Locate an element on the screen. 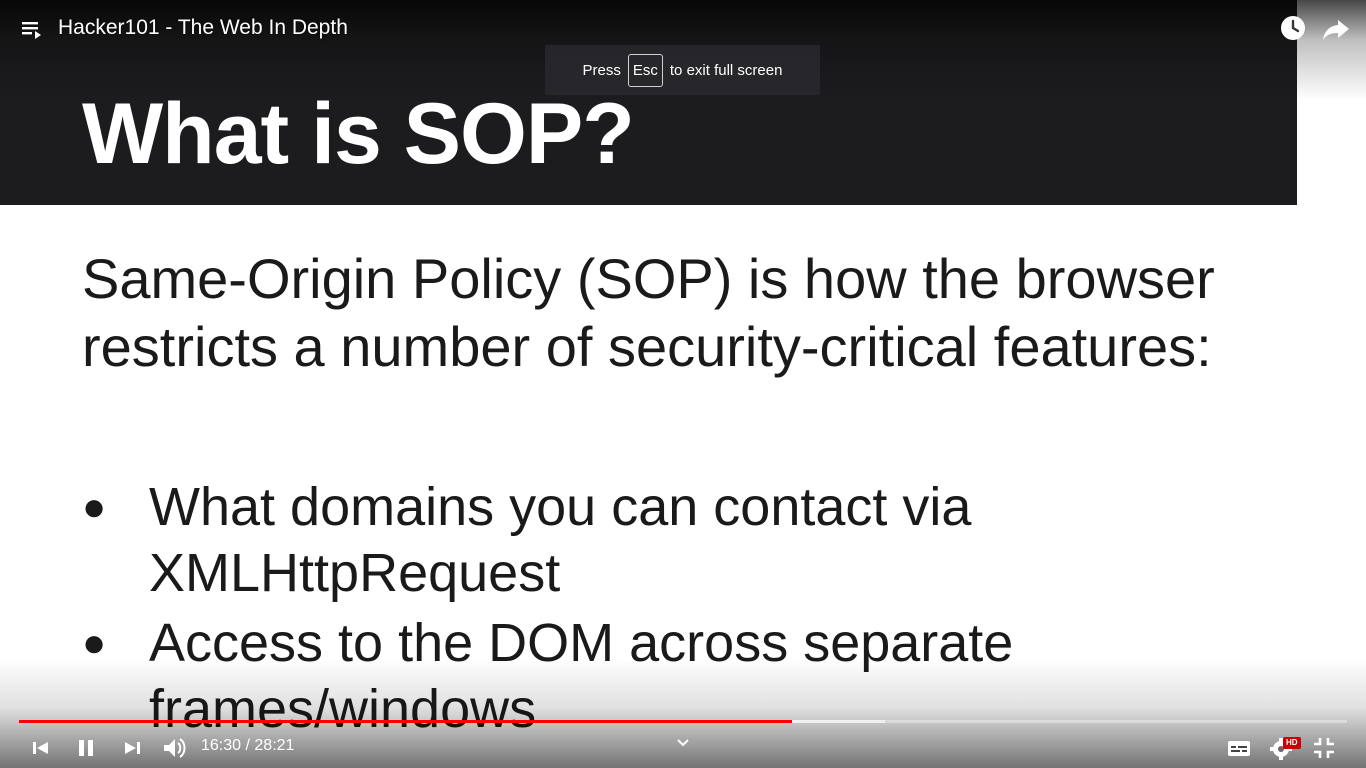  video-title-link: Hacker101 - The Web In Depth is located at coordinates (203, 28).